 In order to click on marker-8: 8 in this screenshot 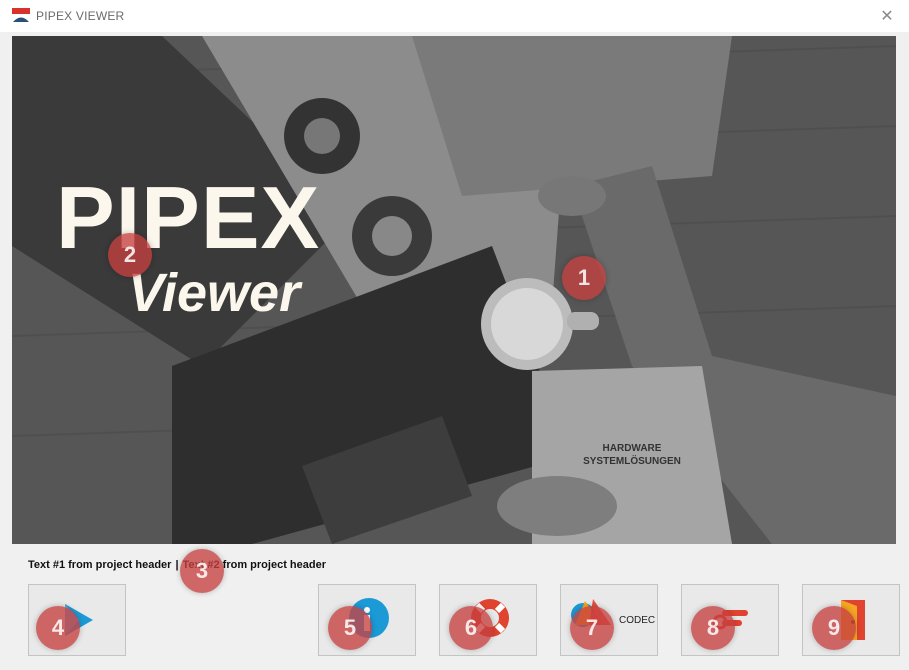, I will do `click(713, 628)`.